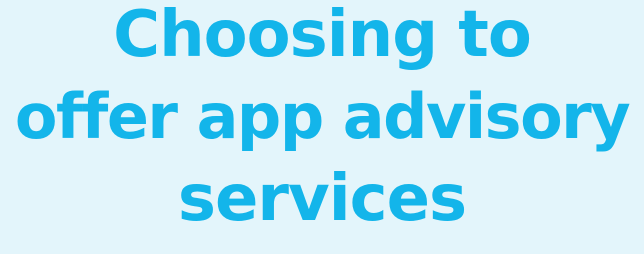  What do you see at coordinates (322, 199) in the screenshot?
I see `headline-line-3: services` at bounding box center [322, 199].